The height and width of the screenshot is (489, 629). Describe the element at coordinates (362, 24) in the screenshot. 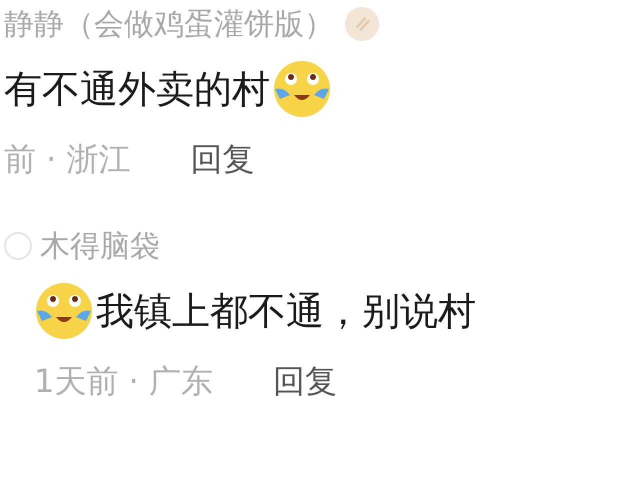

I see `badge-icon` at that location.